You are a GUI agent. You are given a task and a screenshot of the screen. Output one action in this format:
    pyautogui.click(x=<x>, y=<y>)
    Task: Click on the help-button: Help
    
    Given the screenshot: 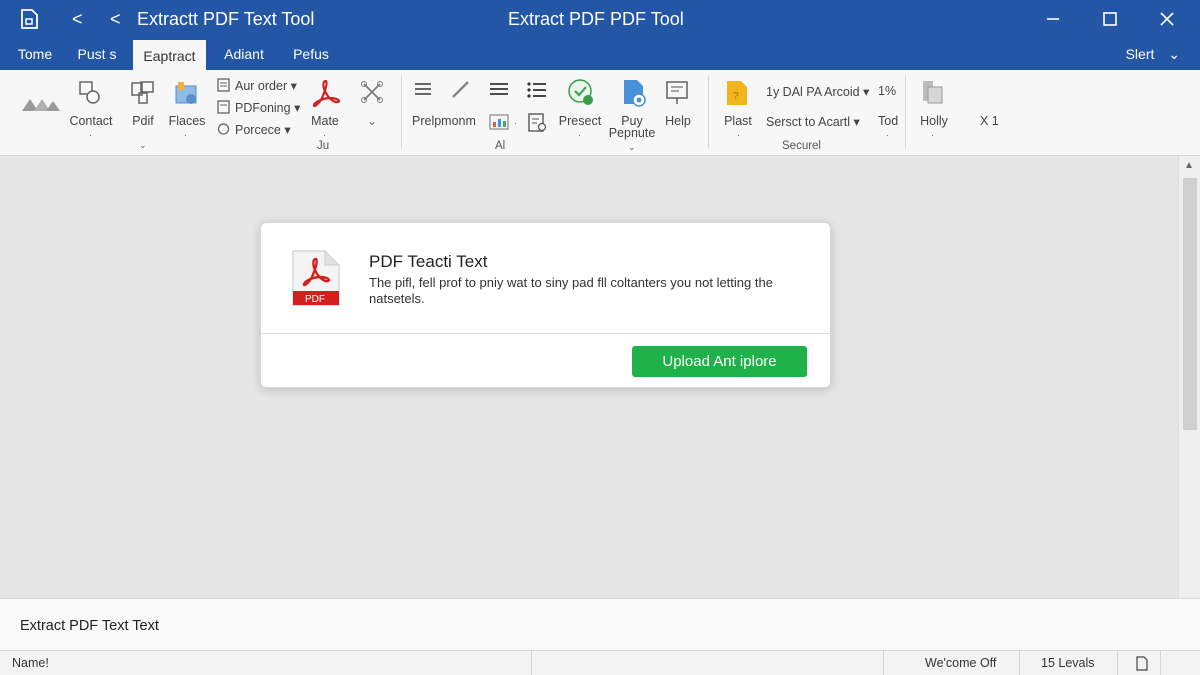 What is the action you would take?
    pyautogui.click(x=678, y=121)
    